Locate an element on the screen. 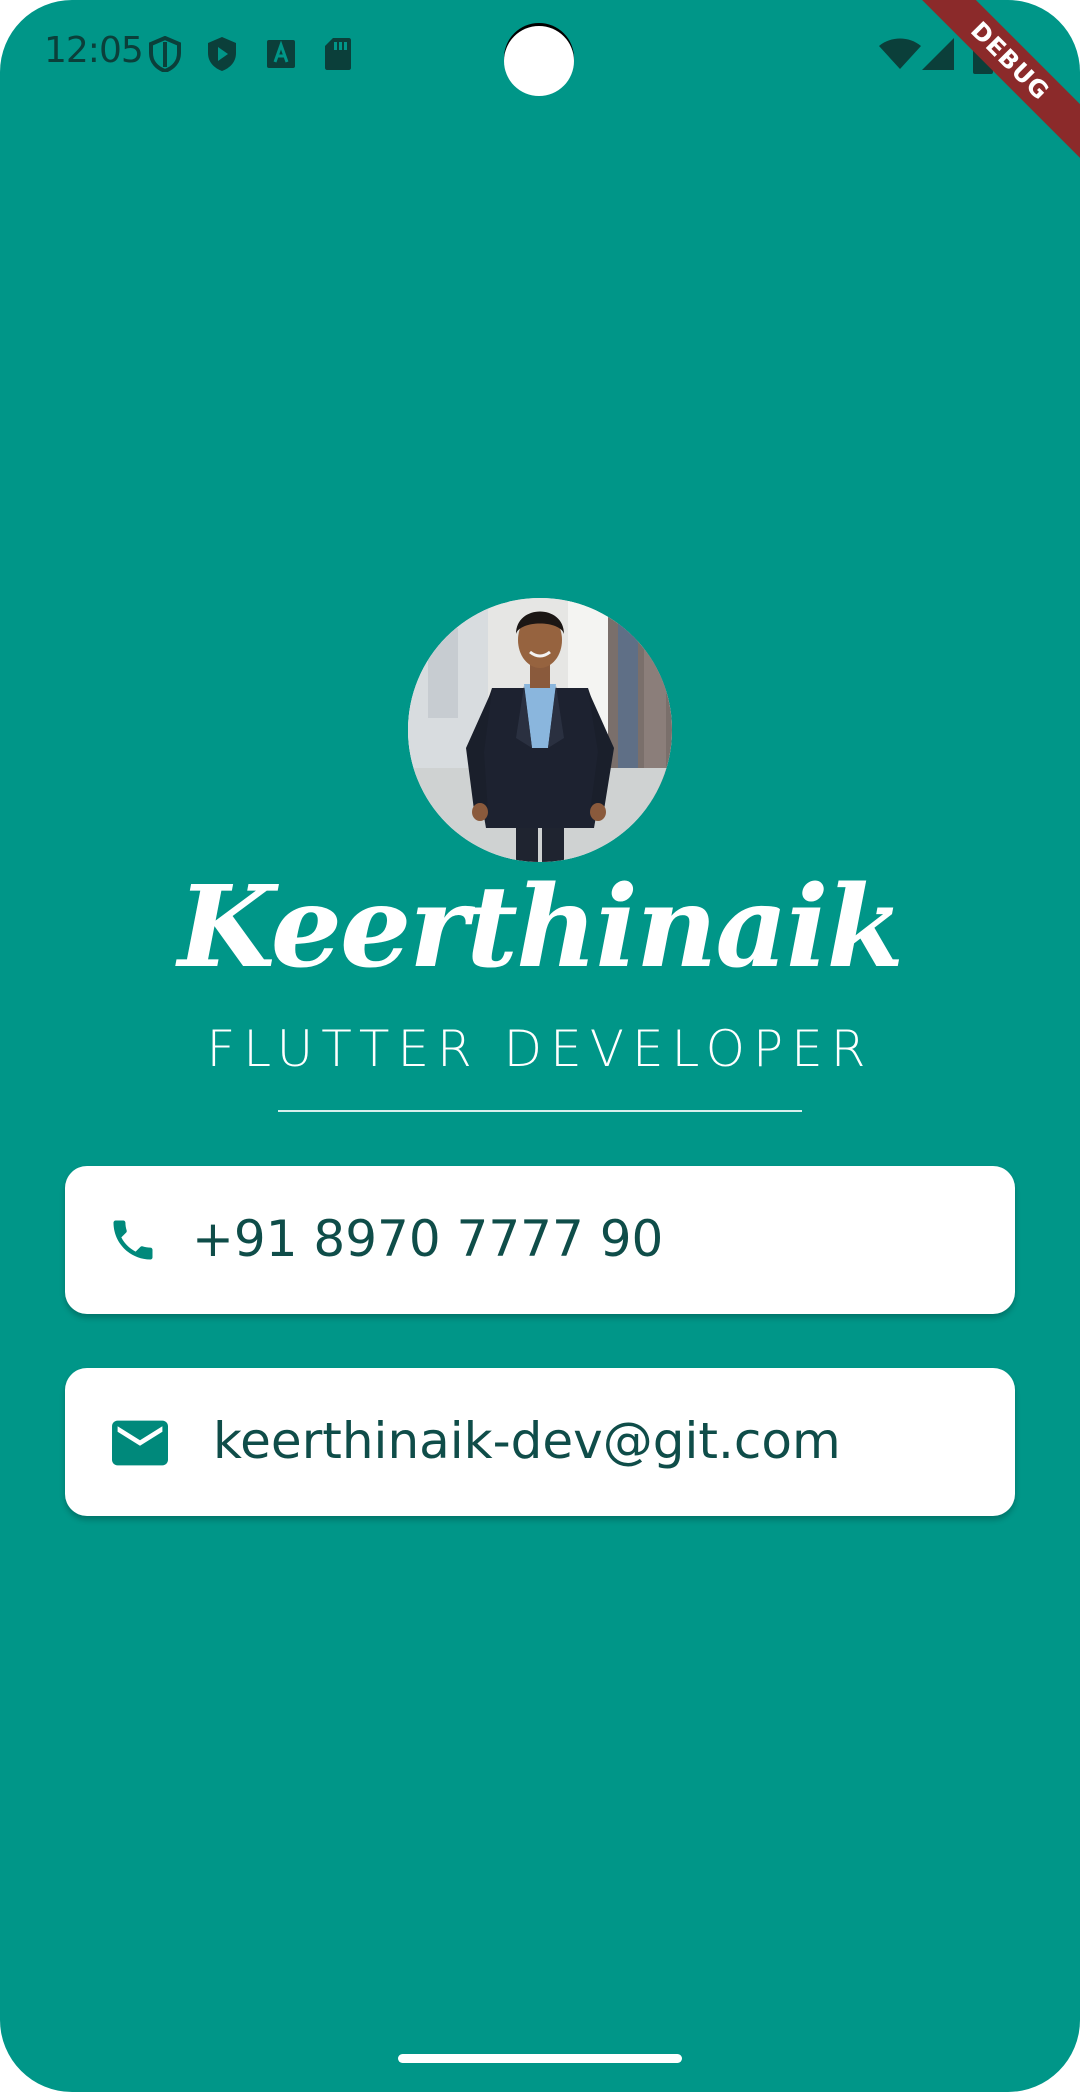  phone-number: +91 8970 7777 90 is located at coordinates (428, 1239).